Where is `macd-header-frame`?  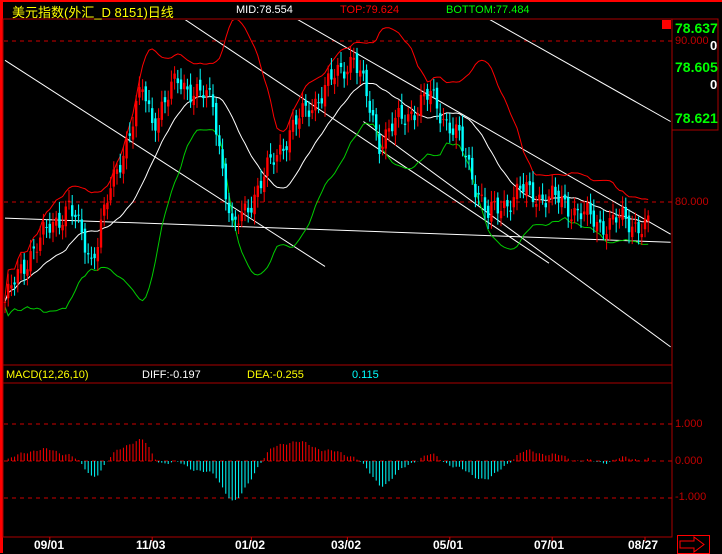
macd-header-frame is located at coordinates (337, 374).